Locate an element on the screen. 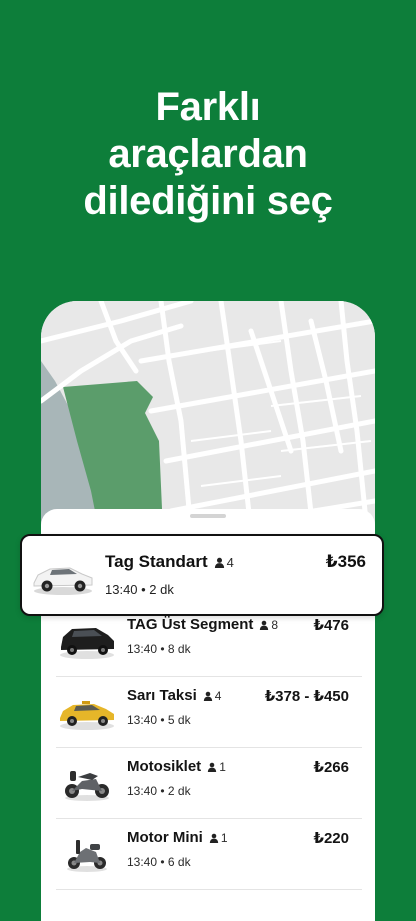 Image resolution: width=416 pixels, height=921 pixels. vehicle-option-sari-taksi: Sarı Taksi 4 13:40 • 5 dk ₺378 - ₺450 is located at coordinates (209, 712).